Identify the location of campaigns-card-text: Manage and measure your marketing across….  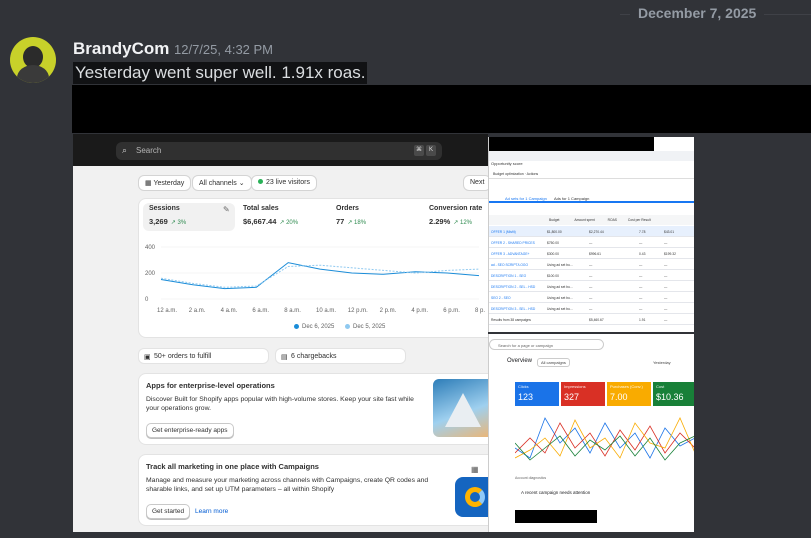
(287, 485).